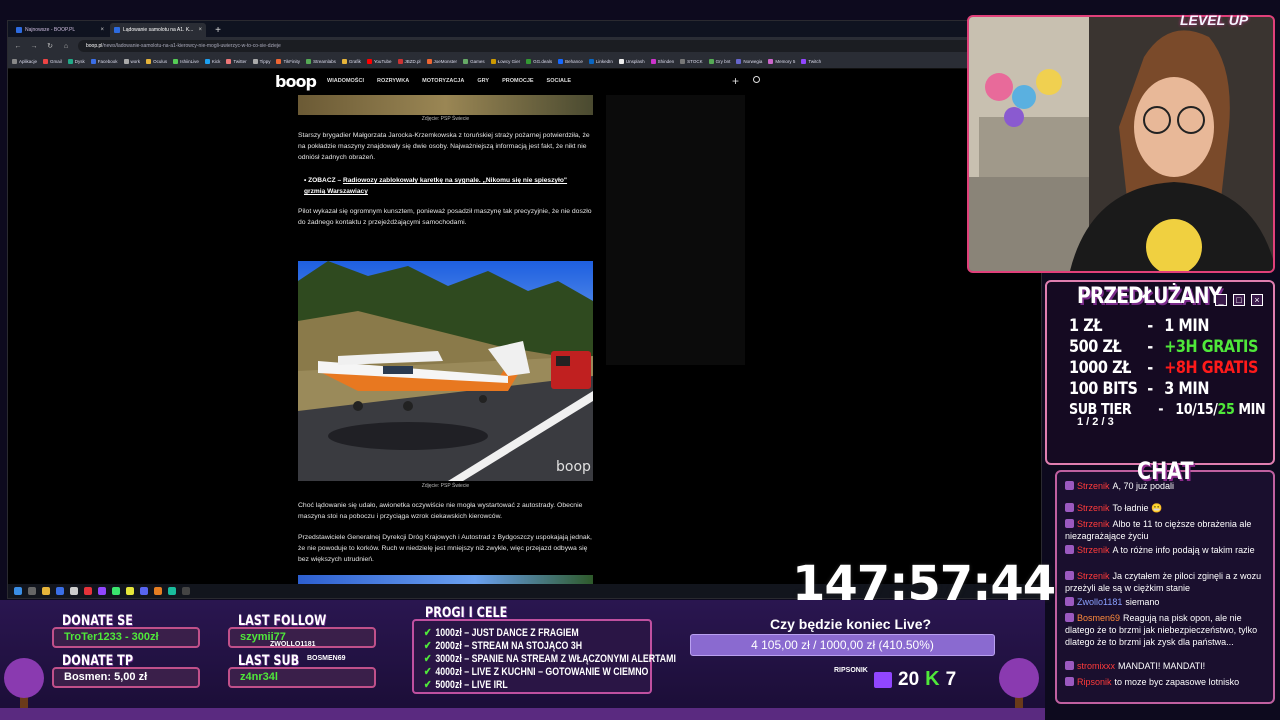 The height and width of the screenshot is (720, 1280). Describe the element at coordinates (261, 61) in the screenshot. I see `bookmark-item: Tippy` at that location.